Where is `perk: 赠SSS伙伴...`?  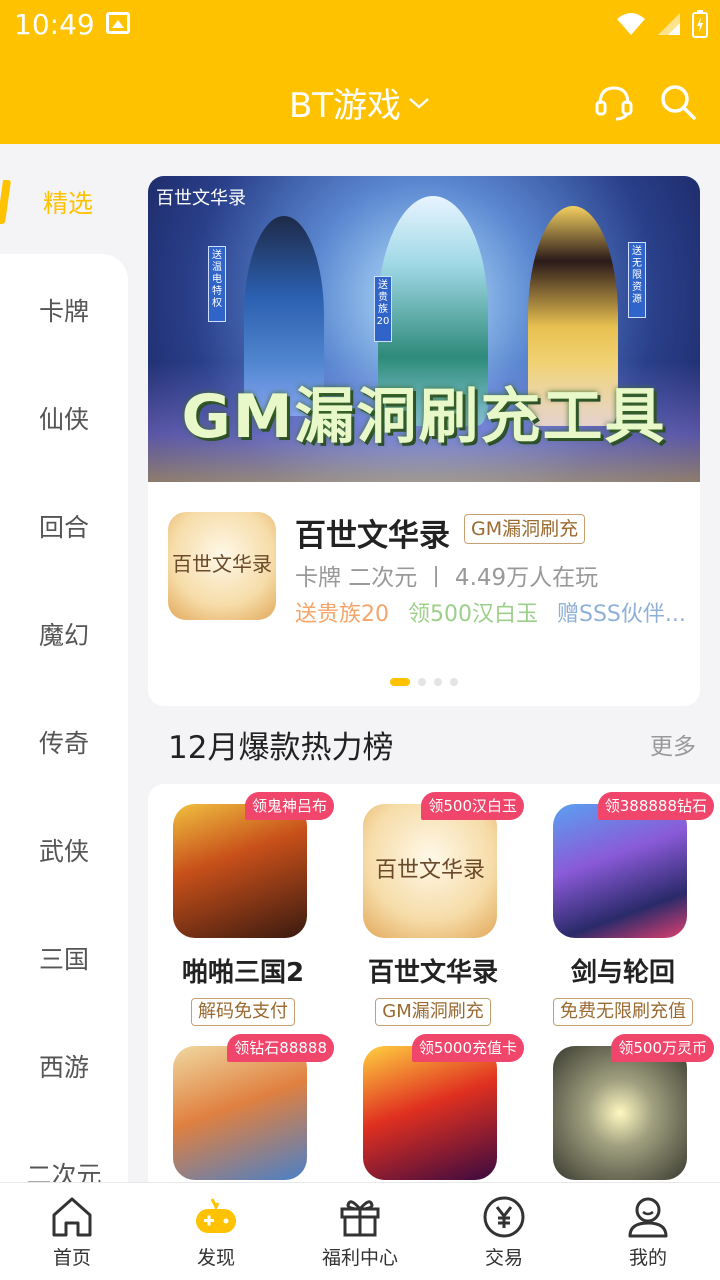 perk: 赠SSS伙伴... is located at coordinates (621, 614).